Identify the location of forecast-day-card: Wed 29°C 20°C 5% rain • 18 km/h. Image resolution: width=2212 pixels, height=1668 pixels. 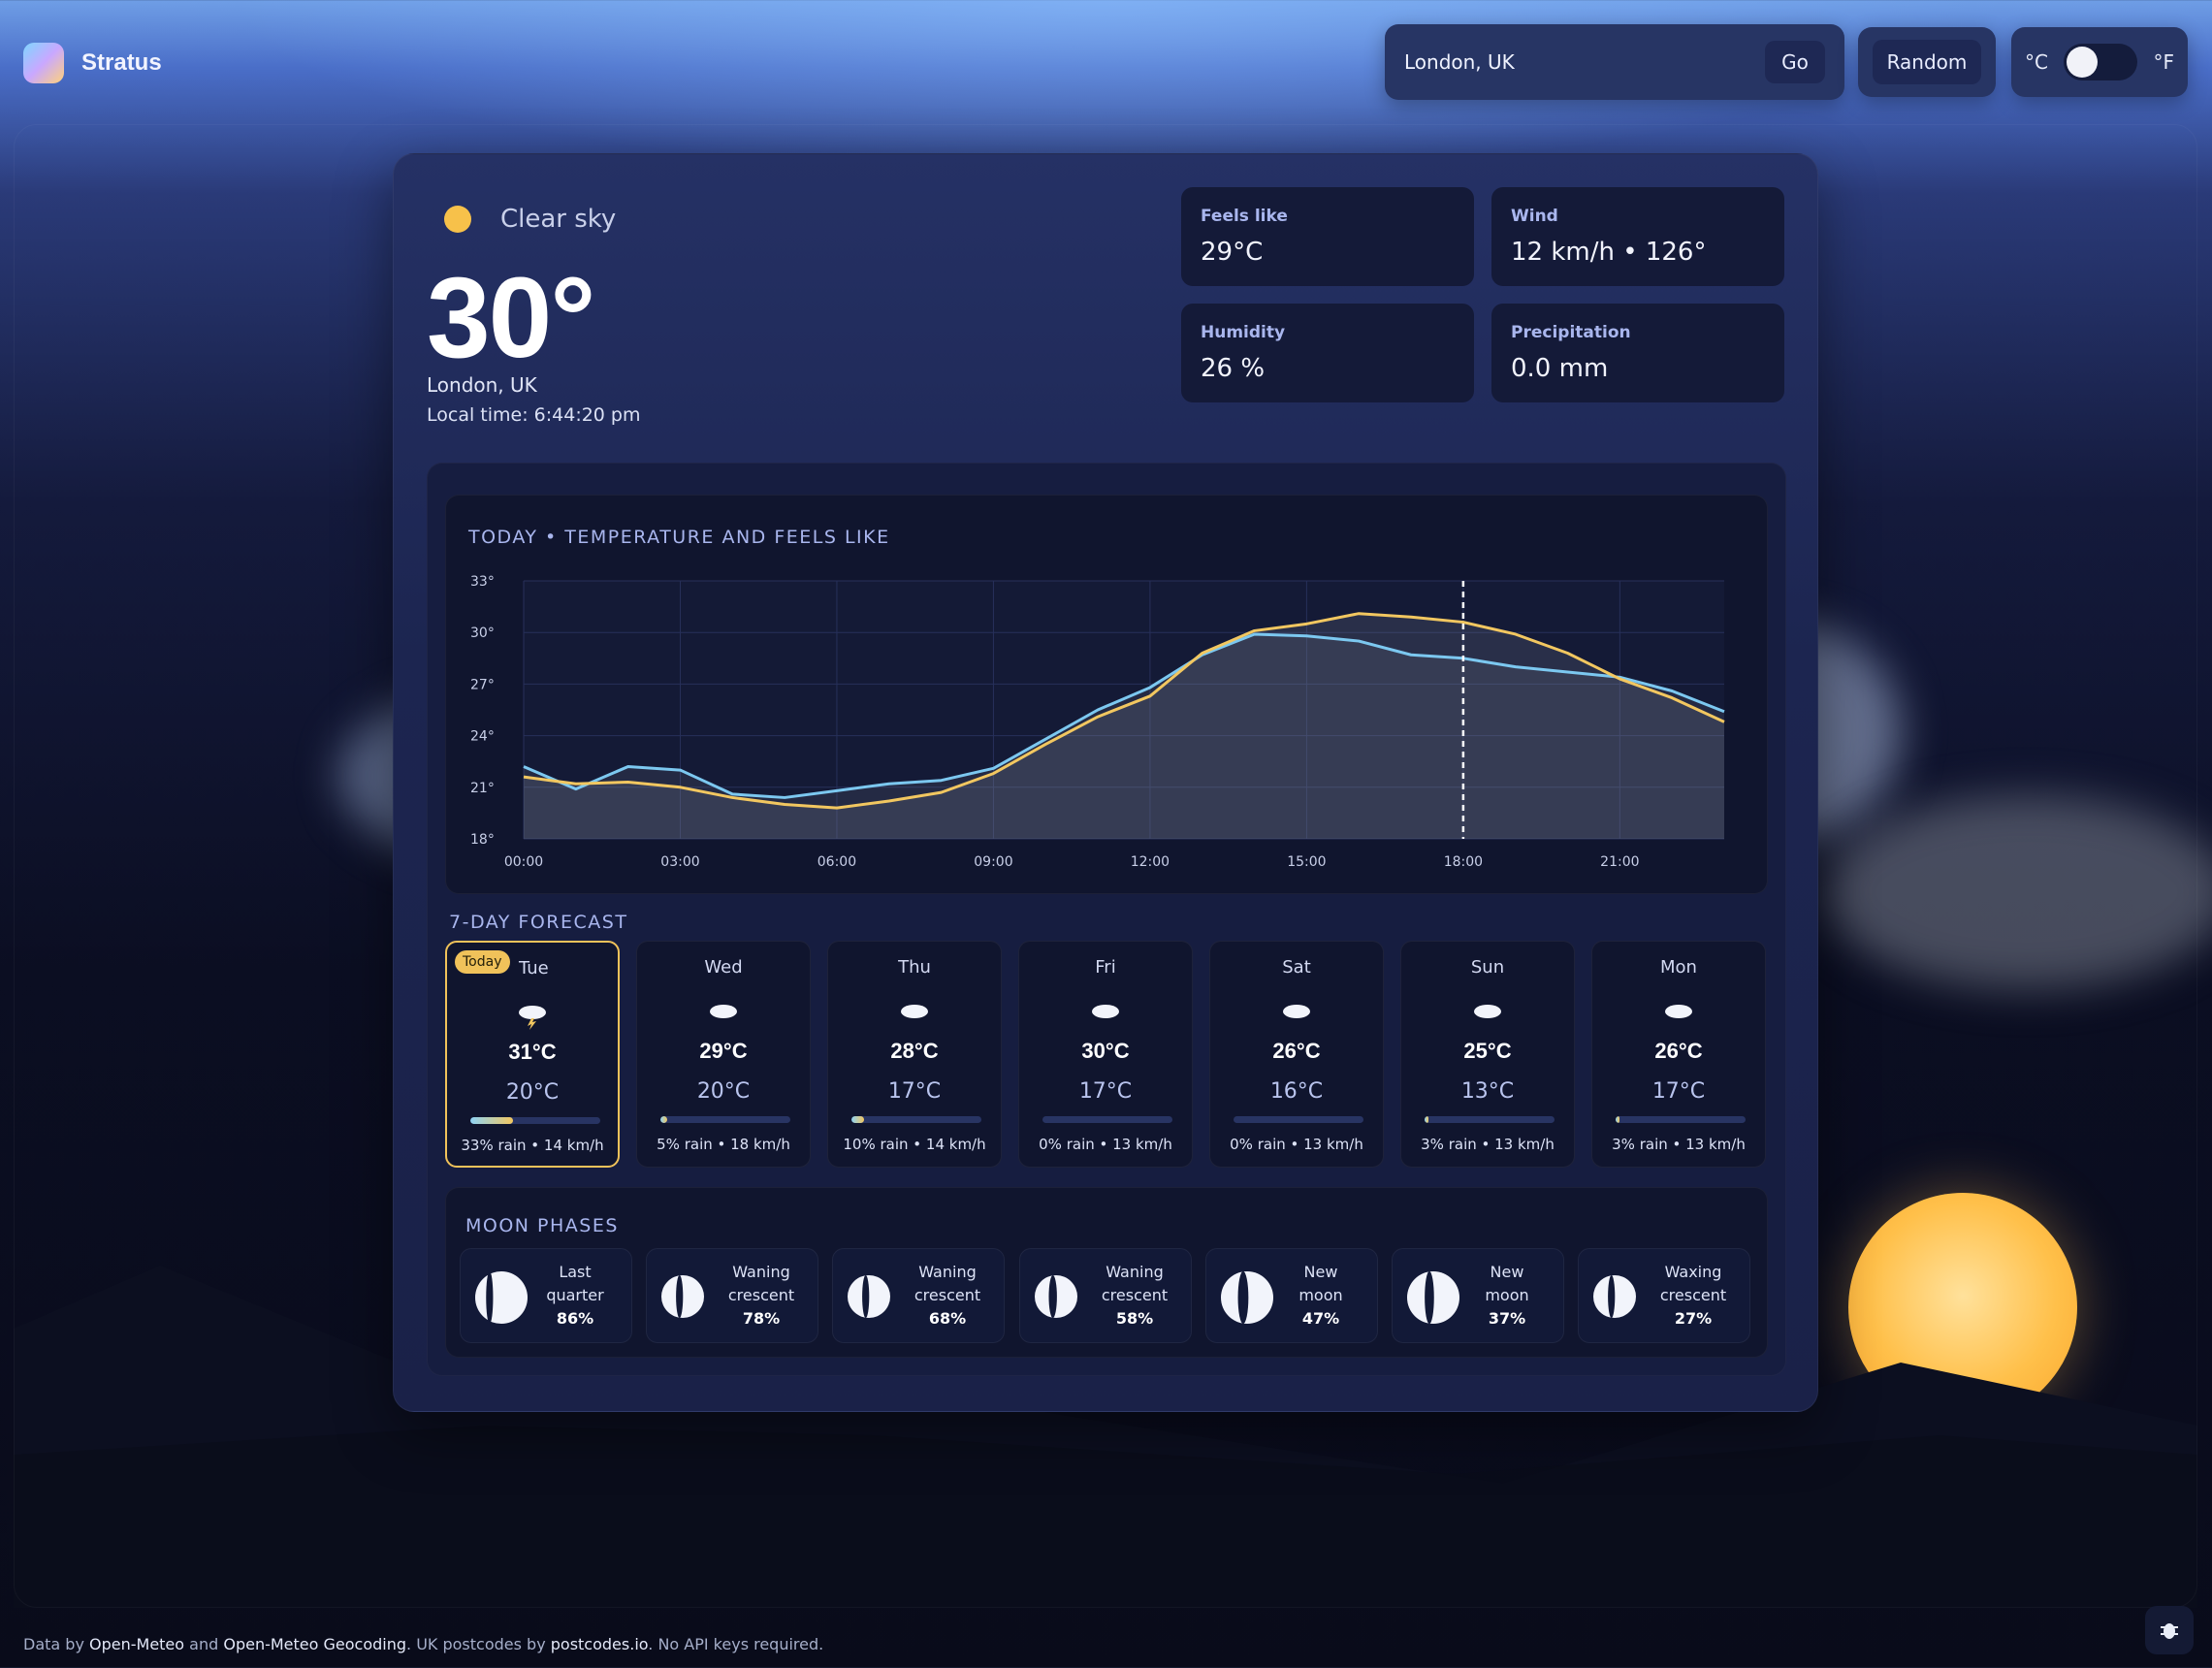
(724, 1054).